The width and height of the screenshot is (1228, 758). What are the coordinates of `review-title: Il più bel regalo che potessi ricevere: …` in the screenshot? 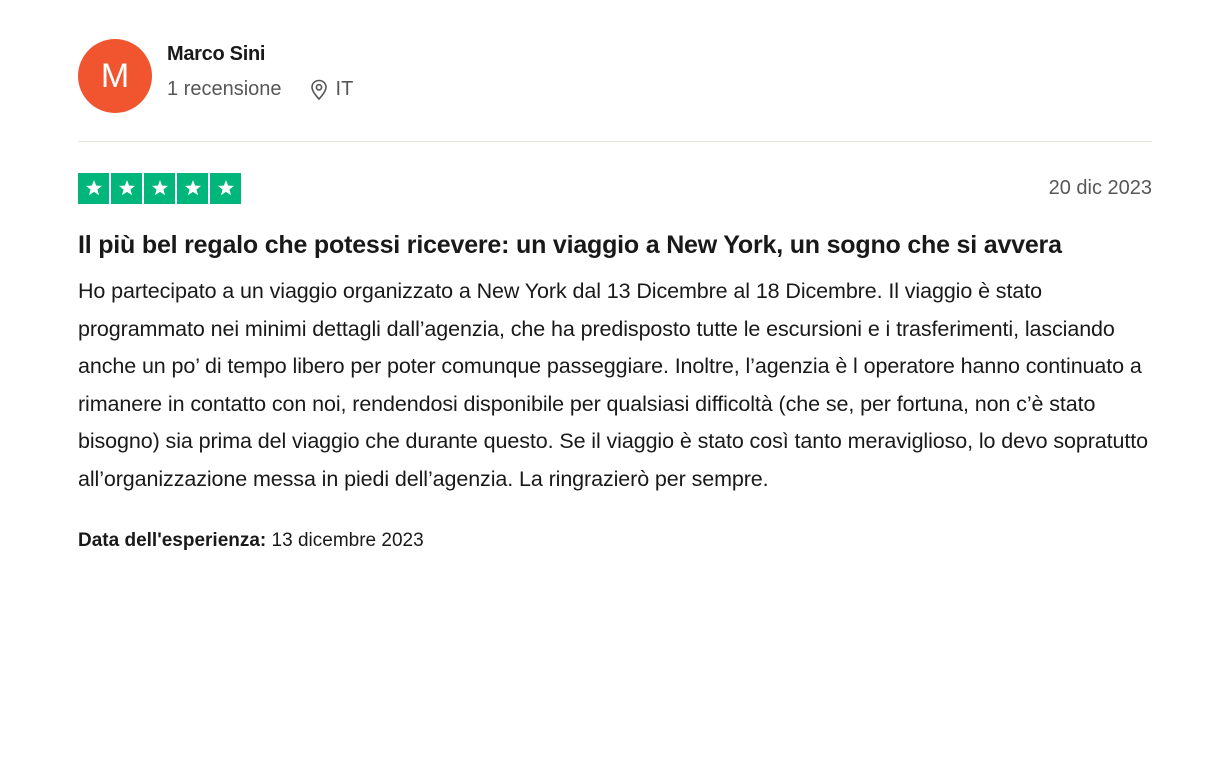 It's located at (615, 245).